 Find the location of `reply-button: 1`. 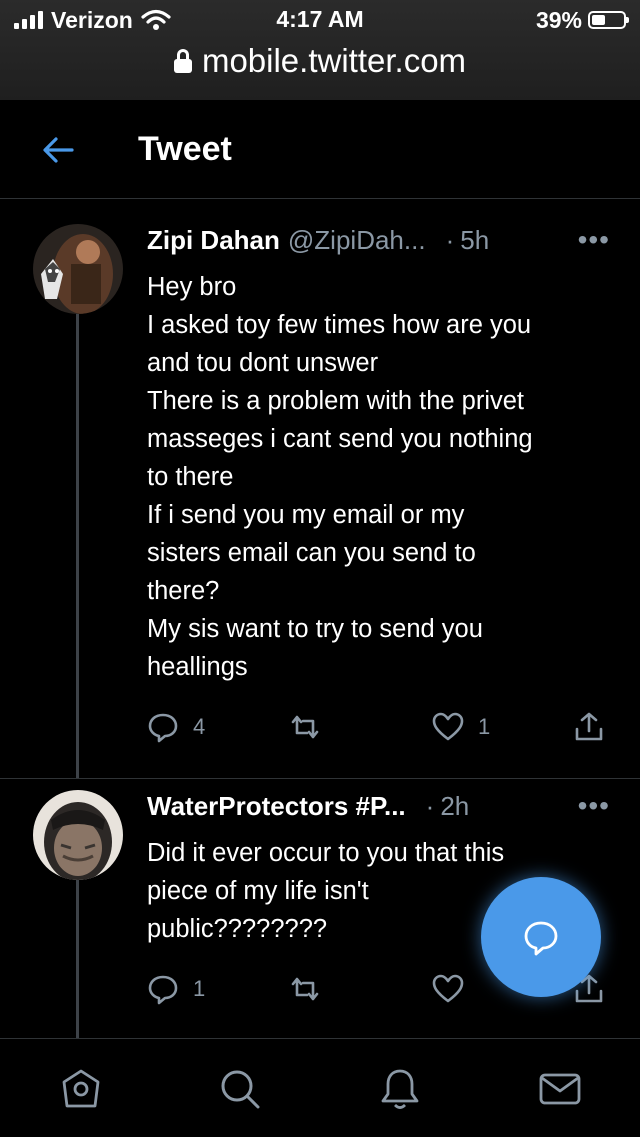

reply-button: 1 is located at coordinates (176, 989).